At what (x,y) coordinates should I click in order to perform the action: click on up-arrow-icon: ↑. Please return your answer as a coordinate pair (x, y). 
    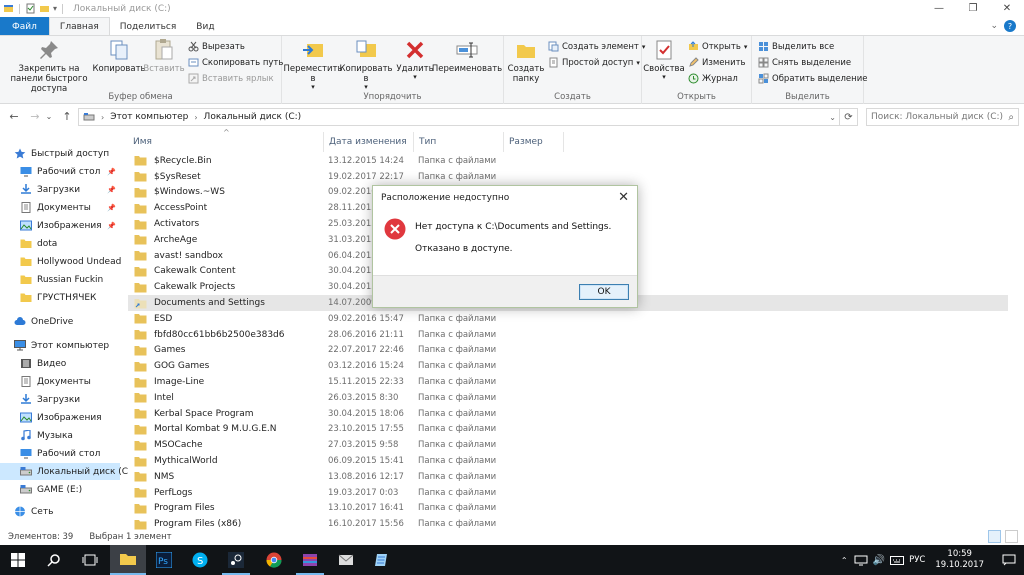
    Looking at the image, I should click on (67, 117).